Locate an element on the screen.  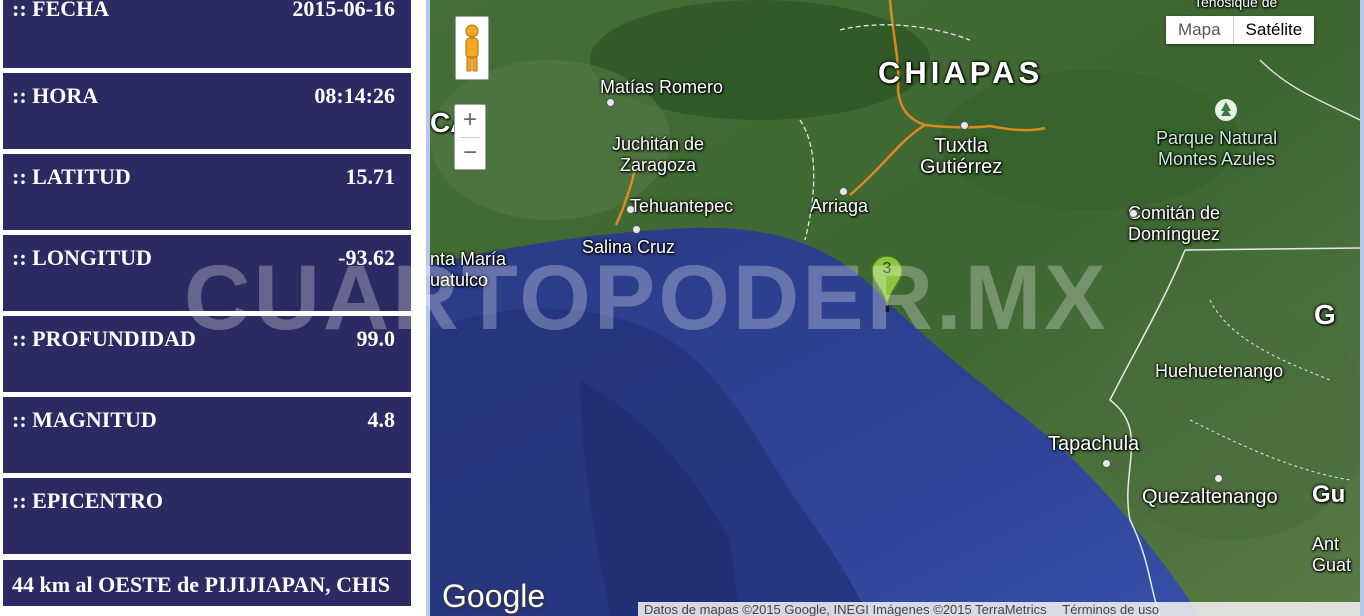
profundidad-value: 99.0 is located at coordinates (376, 338).